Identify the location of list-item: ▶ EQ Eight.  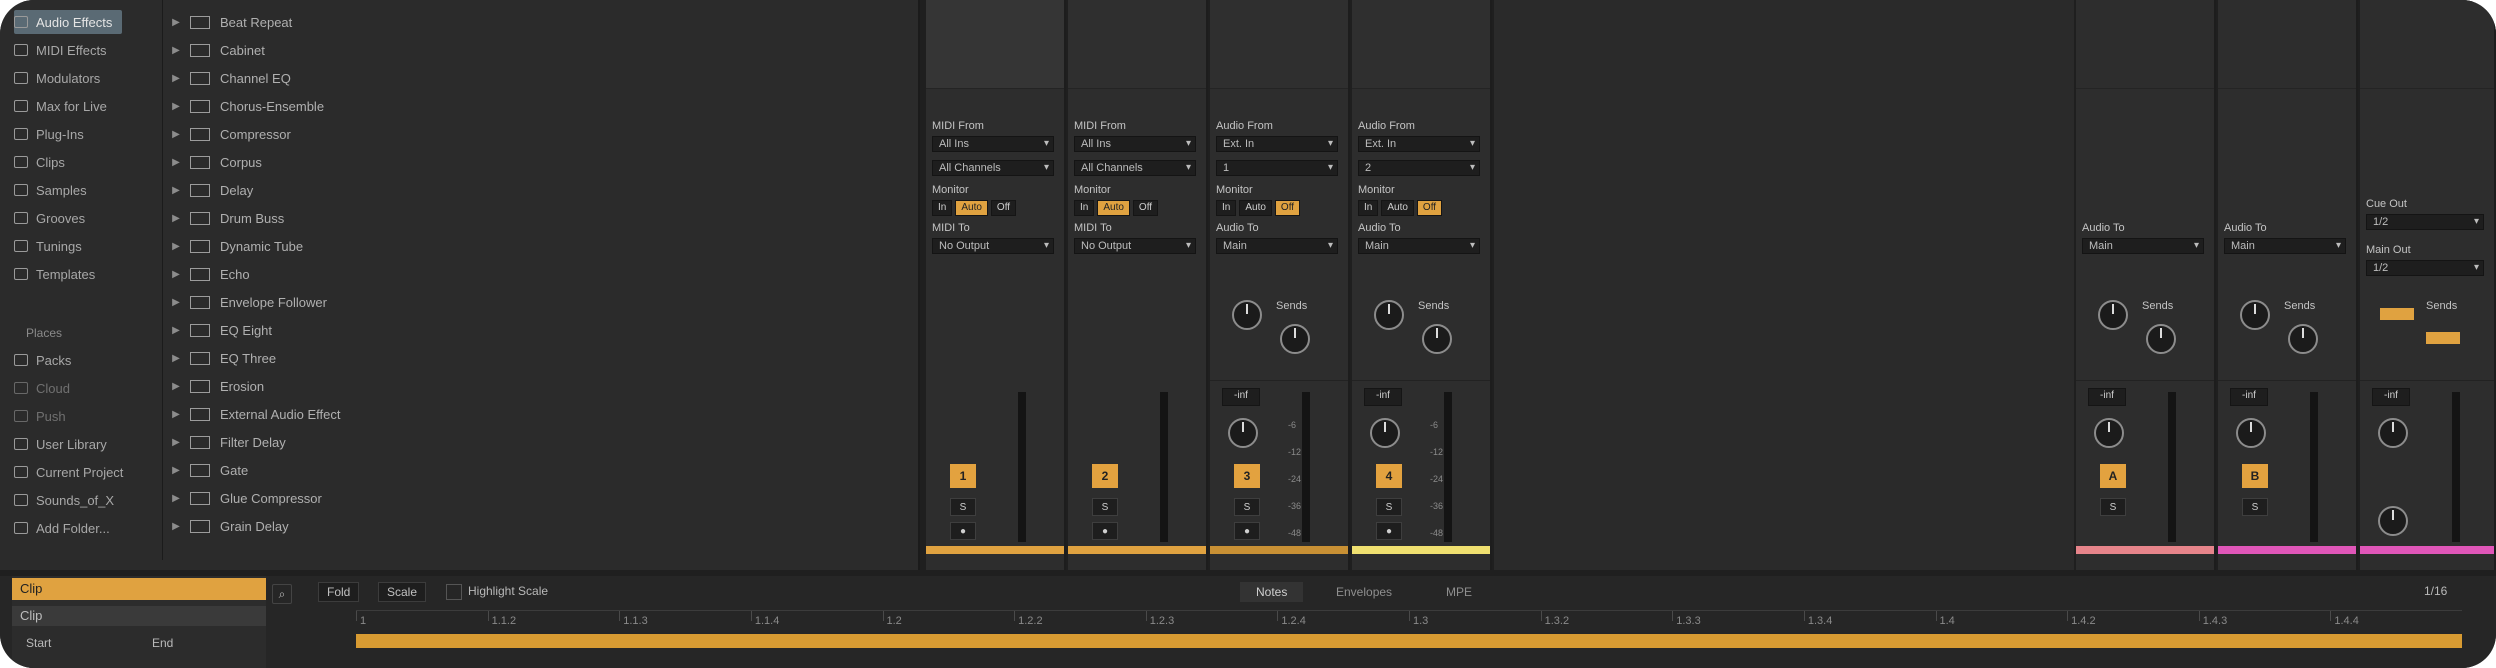
(219, 330).